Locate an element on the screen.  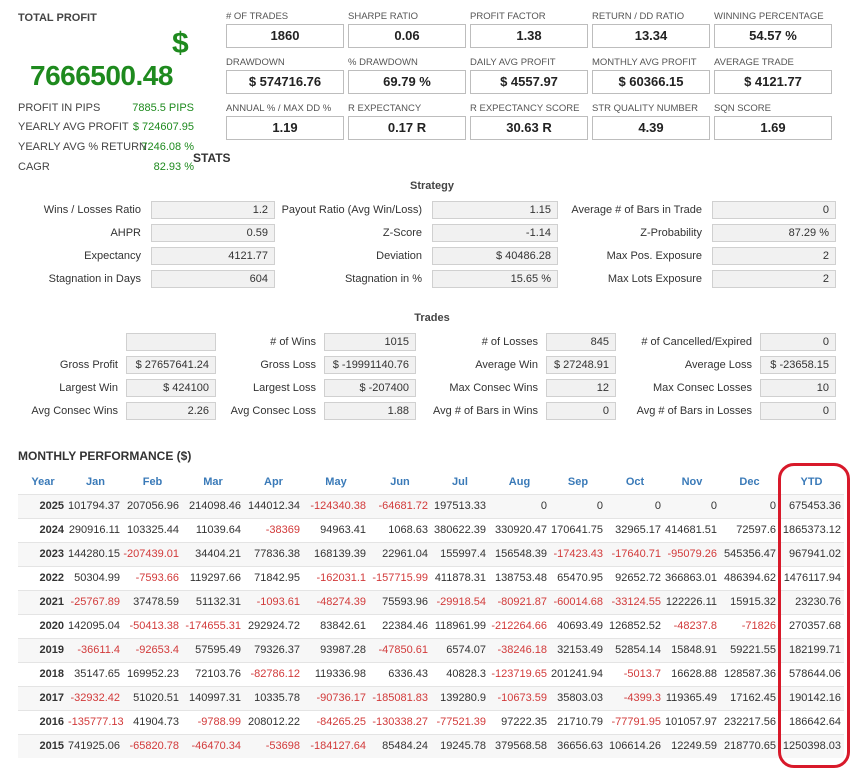
month-cell: 6336.43 is located at coordinates (400, 673).